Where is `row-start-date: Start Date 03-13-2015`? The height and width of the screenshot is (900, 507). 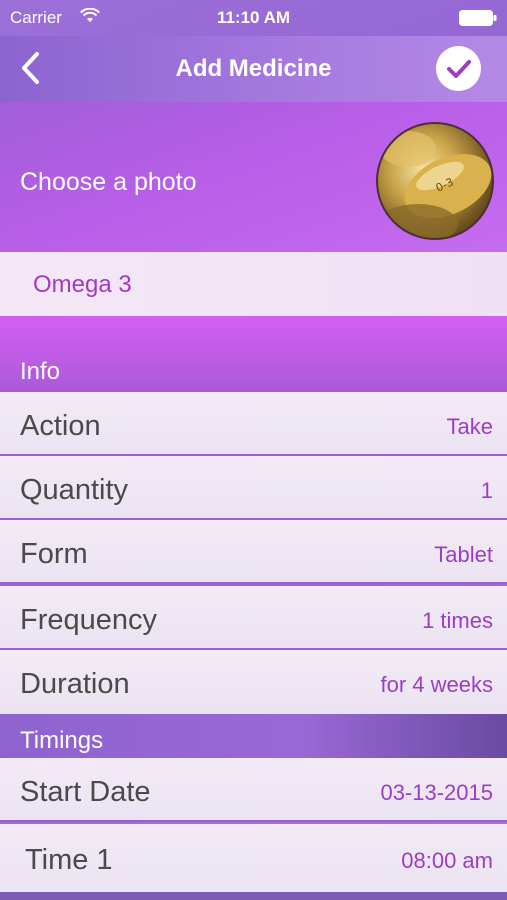 row-start-date: Start Date 03-13-2015 is located at coordinates (253, 790).